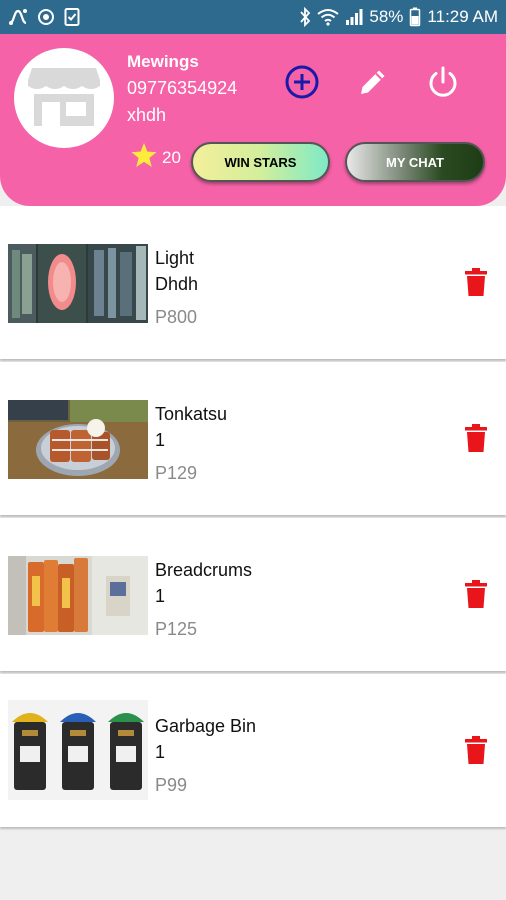 The width and height of the screenshot is (506, 900). I want to click on flow-icon, so click(18, 17).